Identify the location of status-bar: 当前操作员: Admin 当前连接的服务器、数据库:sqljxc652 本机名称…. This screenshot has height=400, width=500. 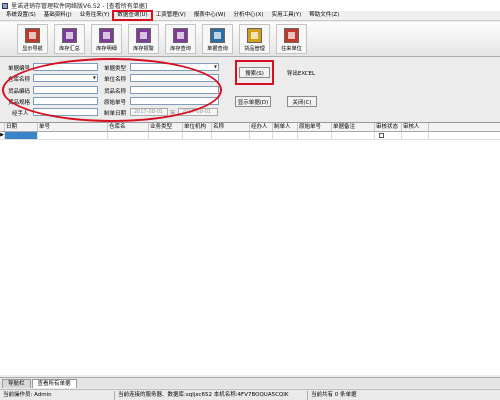
(250, 394).